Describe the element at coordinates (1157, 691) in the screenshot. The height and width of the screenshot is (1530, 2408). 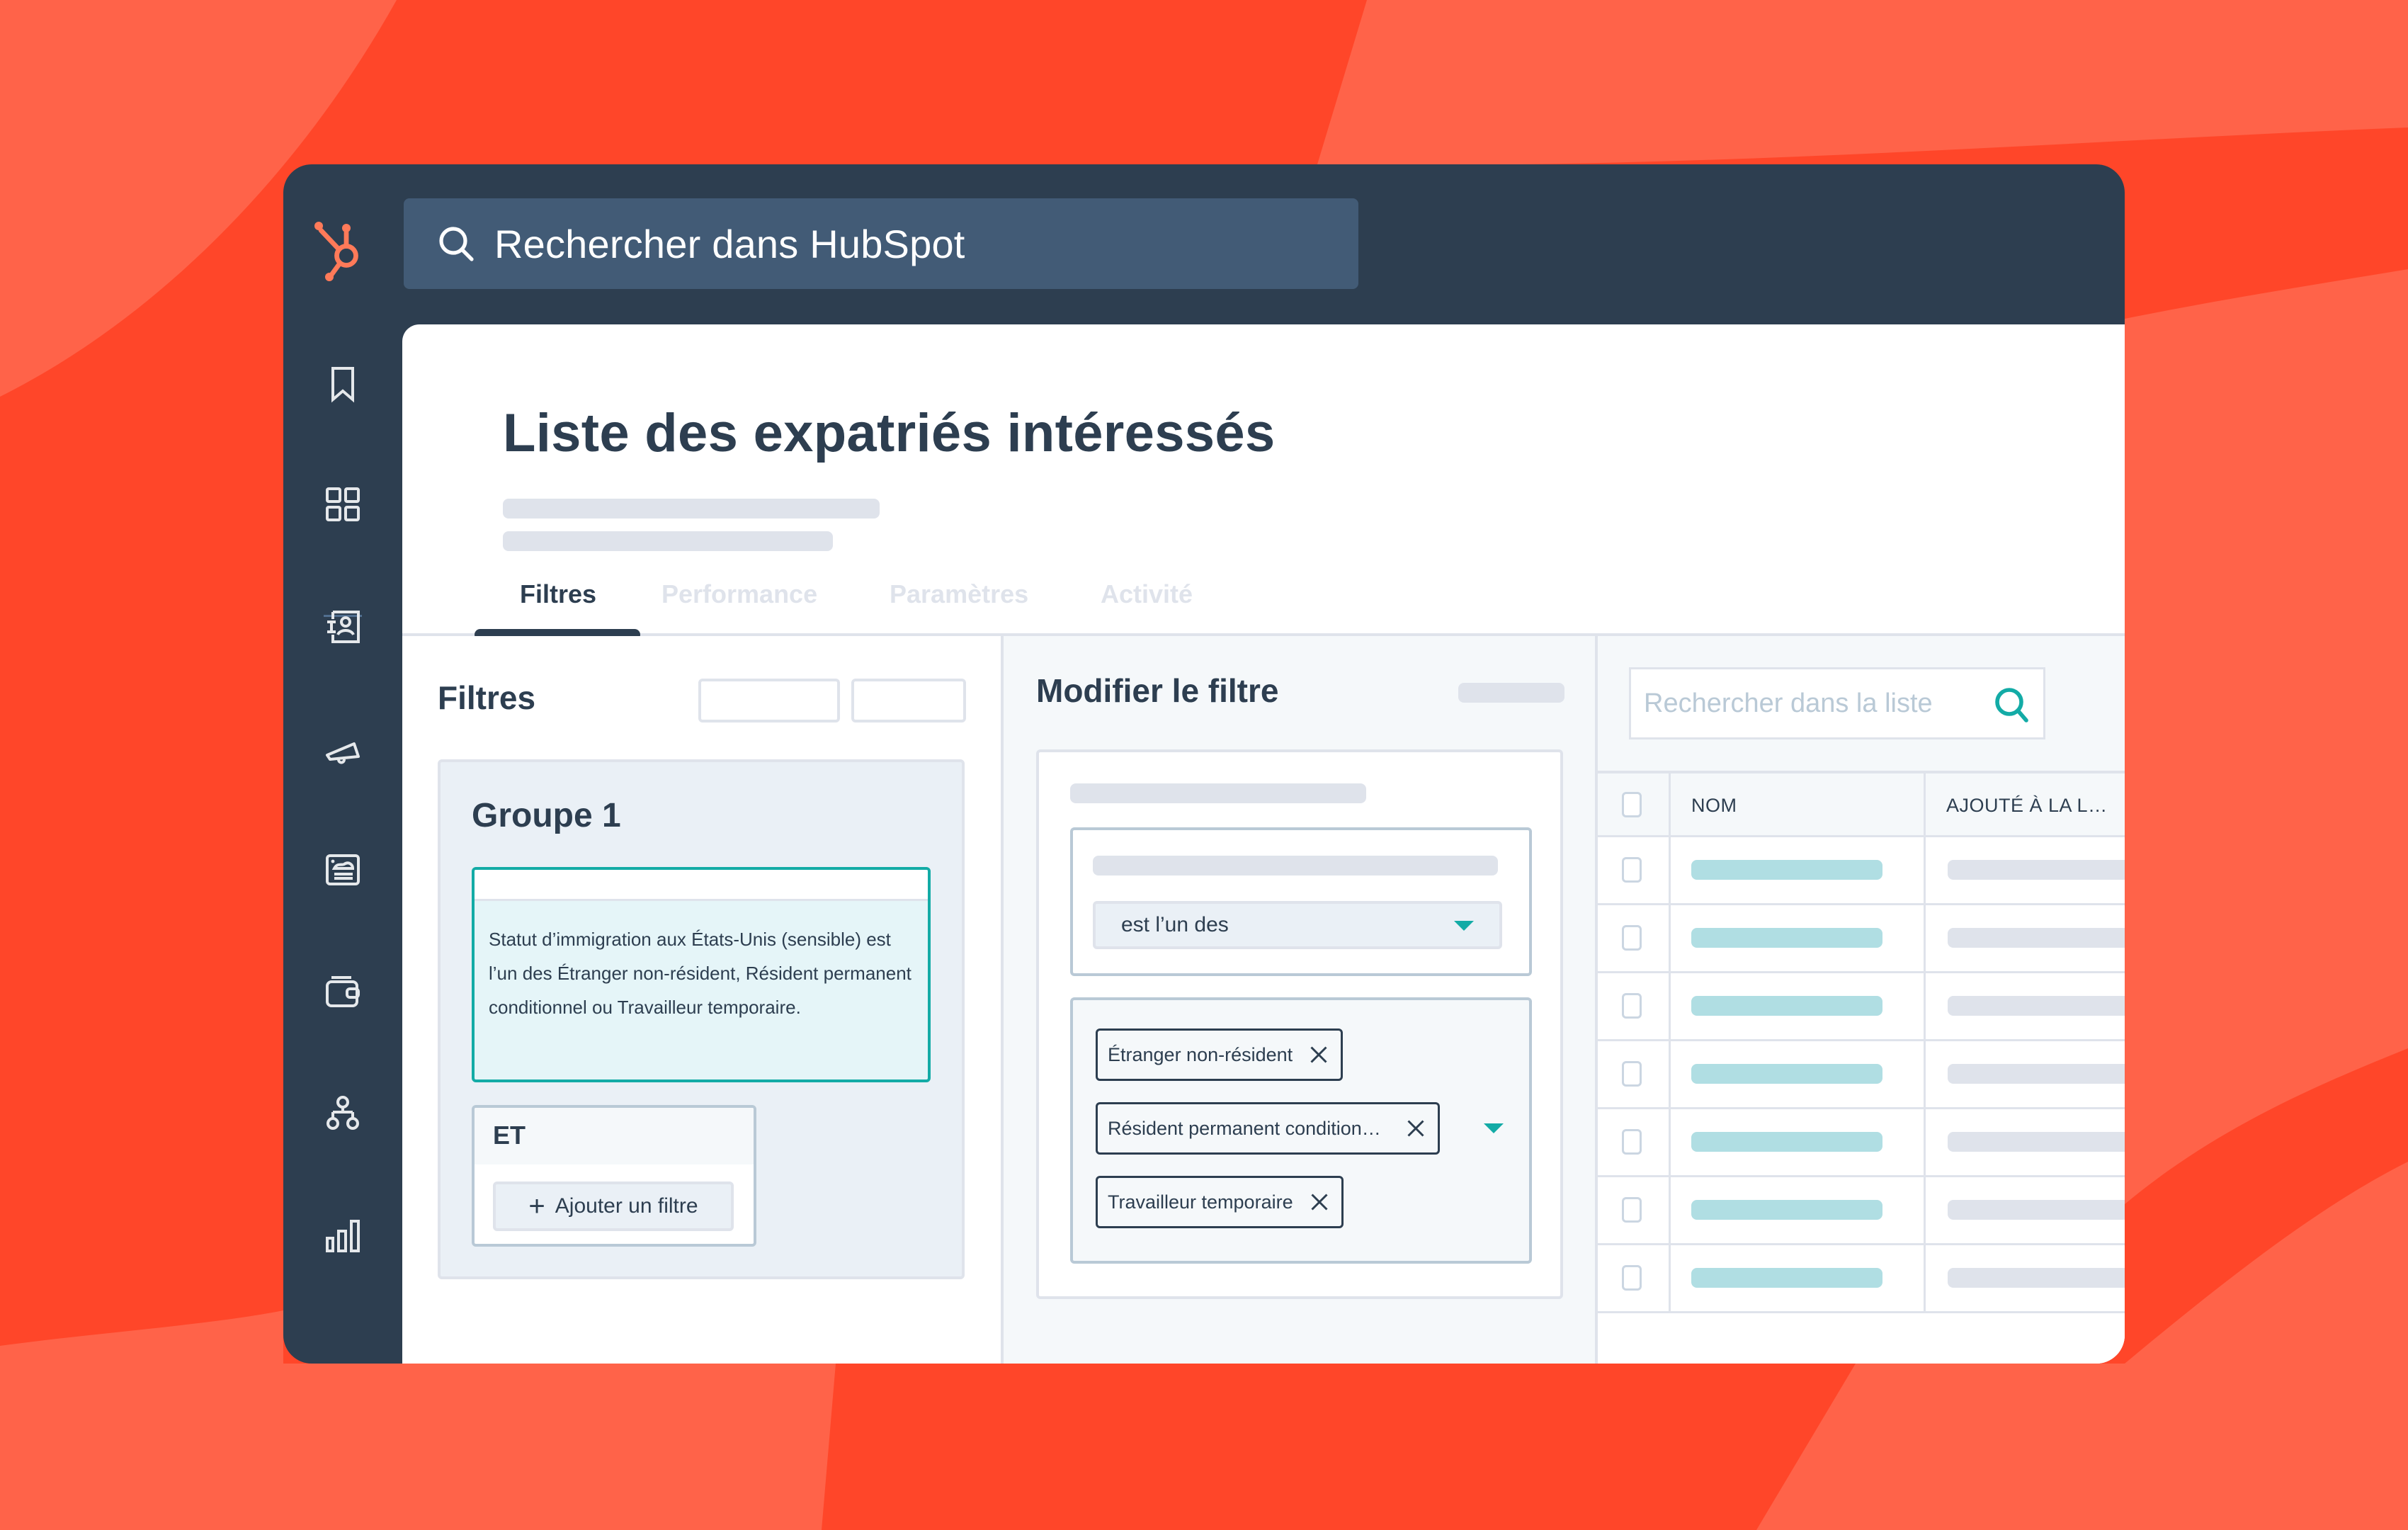
I see `edit-filter-title: Modifier le filtre` at that location.